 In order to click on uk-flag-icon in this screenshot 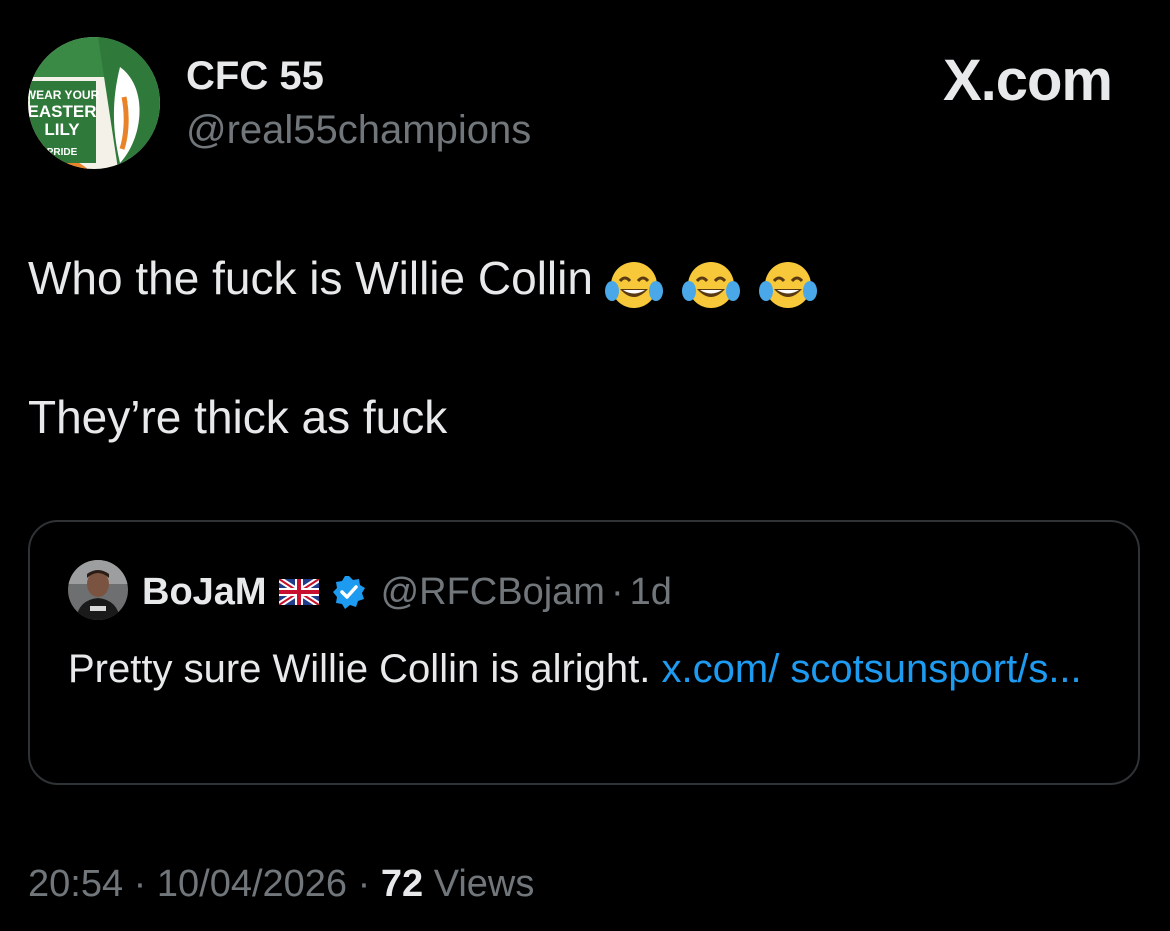, I will do `click(298, 592)`.